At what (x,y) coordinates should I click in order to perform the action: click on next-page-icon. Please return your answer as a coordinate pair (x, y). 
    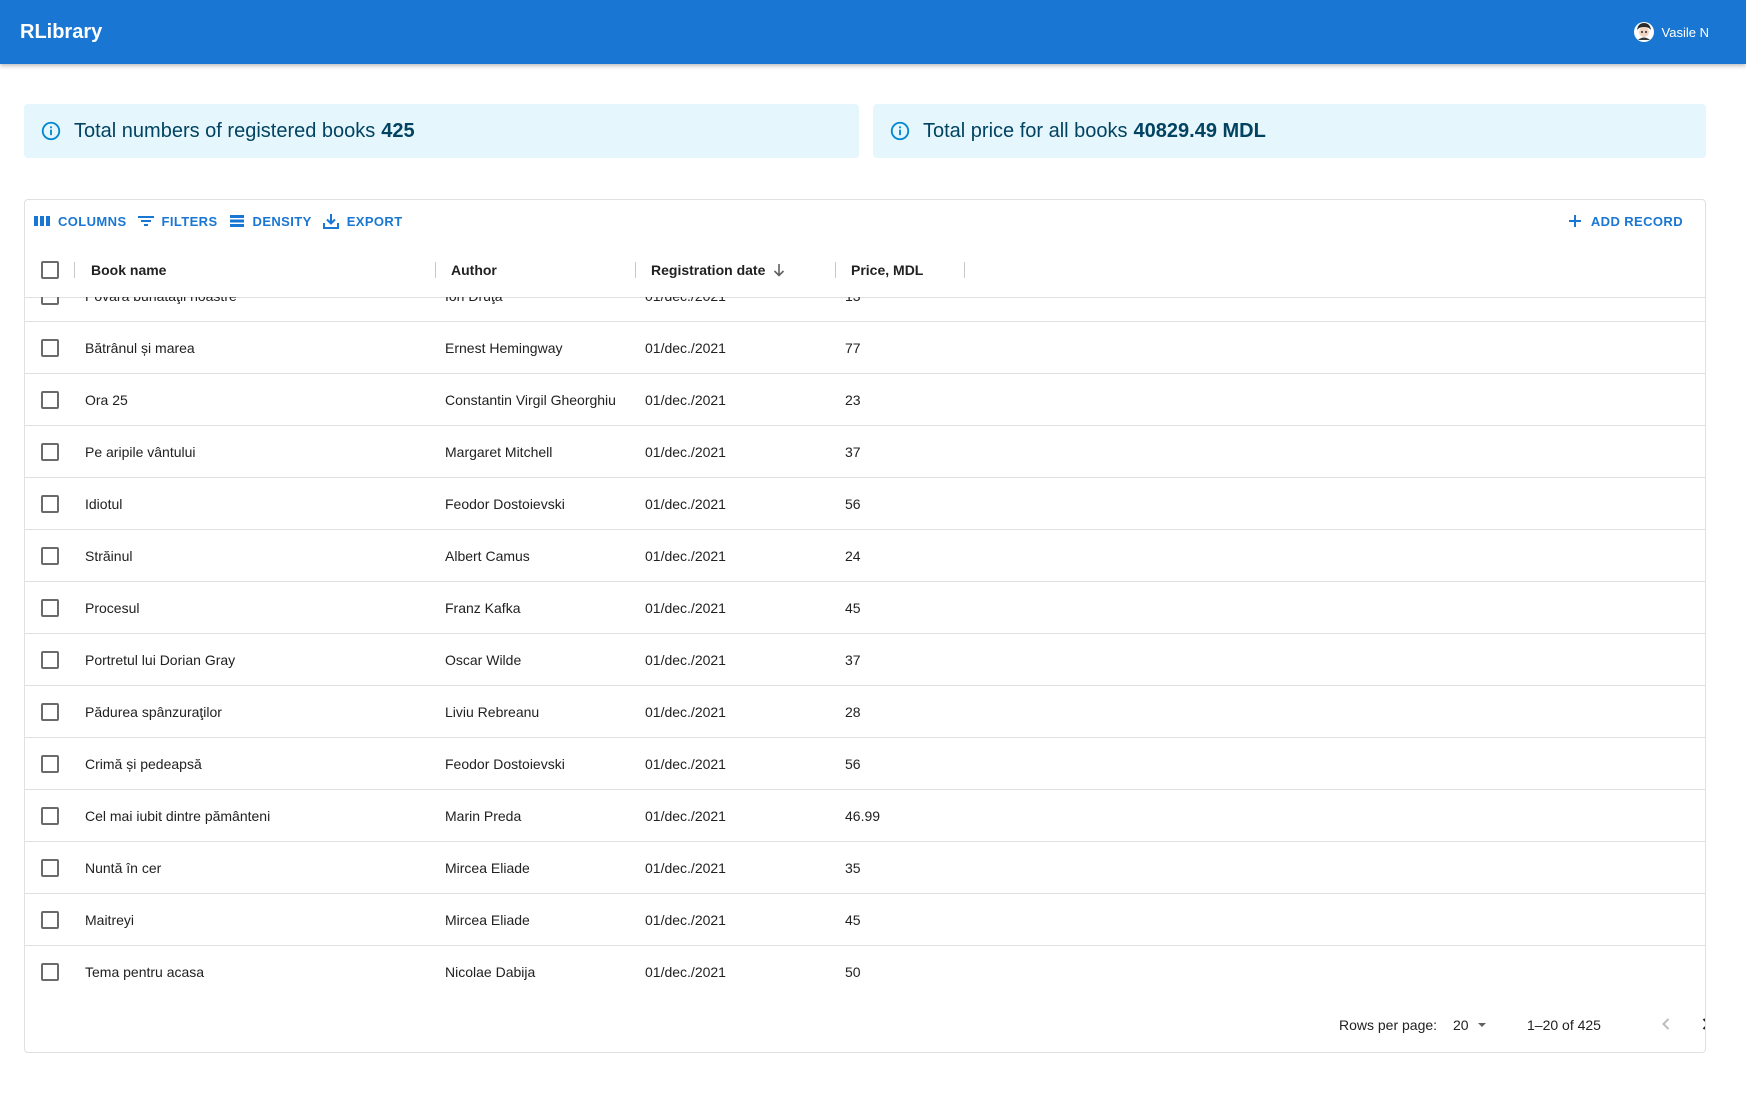
    Looking at the image, I should click on (1700, 1024).